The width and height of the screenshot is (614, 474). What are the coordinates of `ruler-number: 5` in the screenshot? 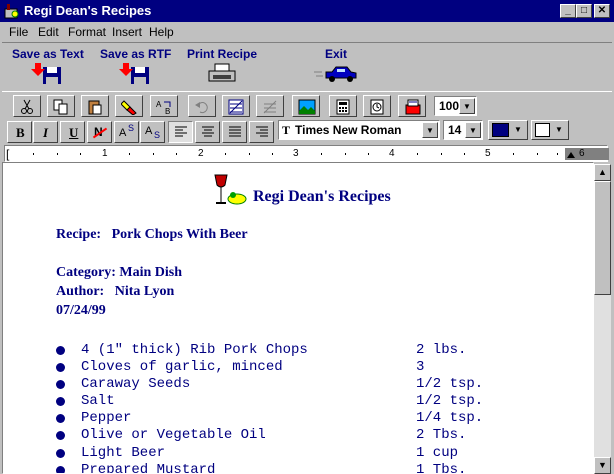 It's located at (488, 153).